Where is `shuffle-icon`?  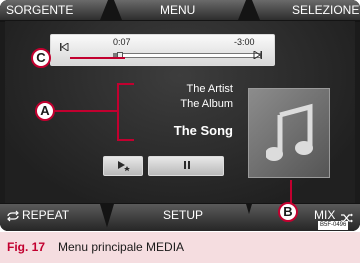 shuffle-icon is located at coordinates (347, 216).